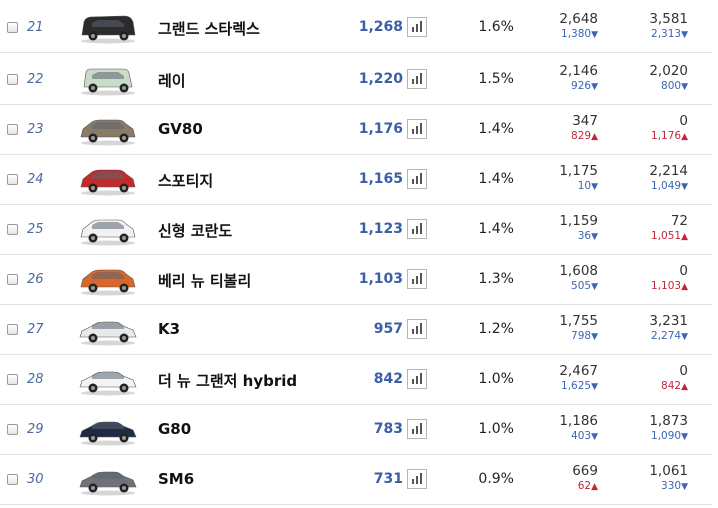  I want to click on last-year-cell: 2,214 1,049▼, so click(654, 178).